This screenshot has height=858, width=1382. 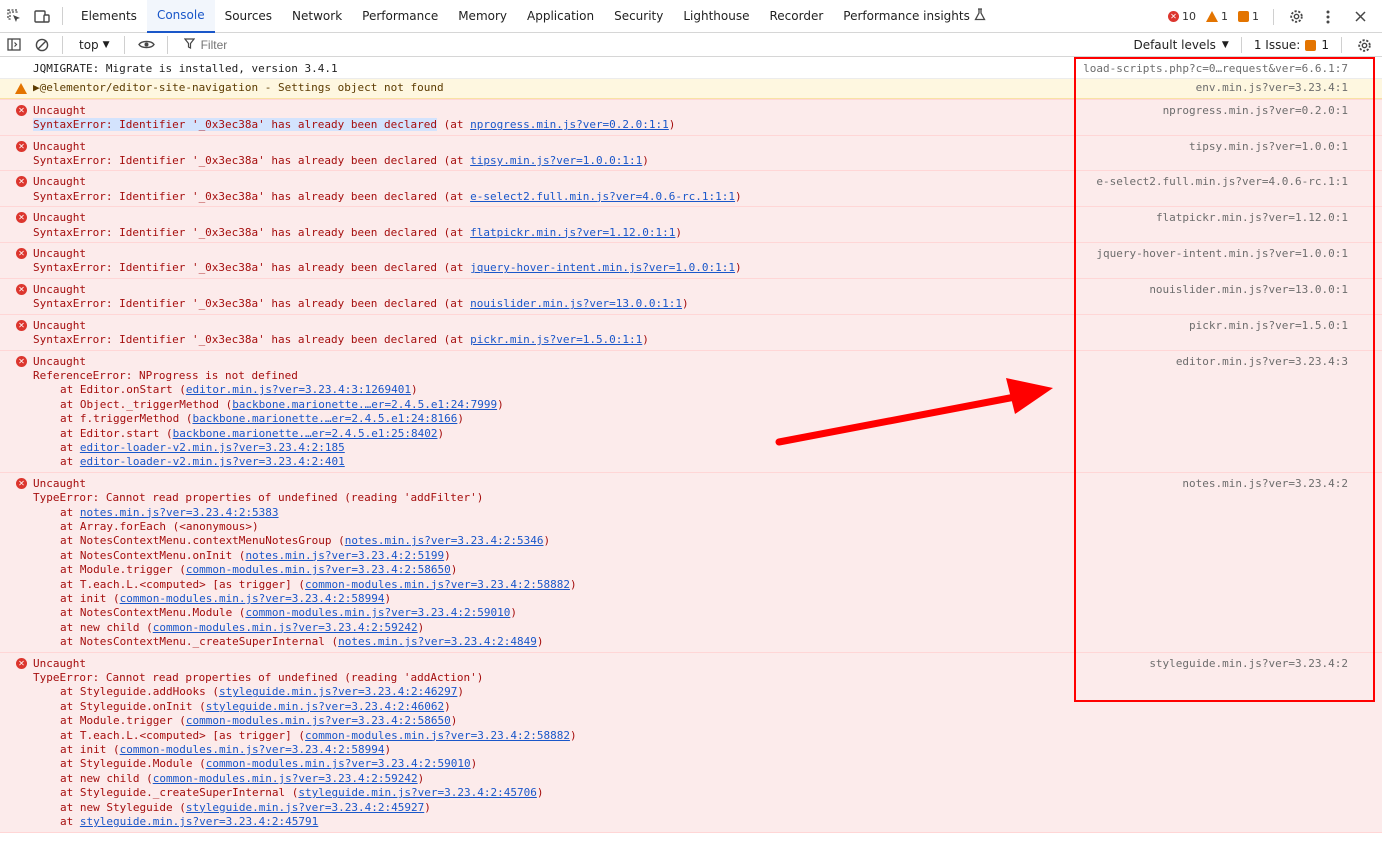 I want to click on source-link: pickr.min.js?ver=1.5.0:1:1, so click(x=556, y=339).